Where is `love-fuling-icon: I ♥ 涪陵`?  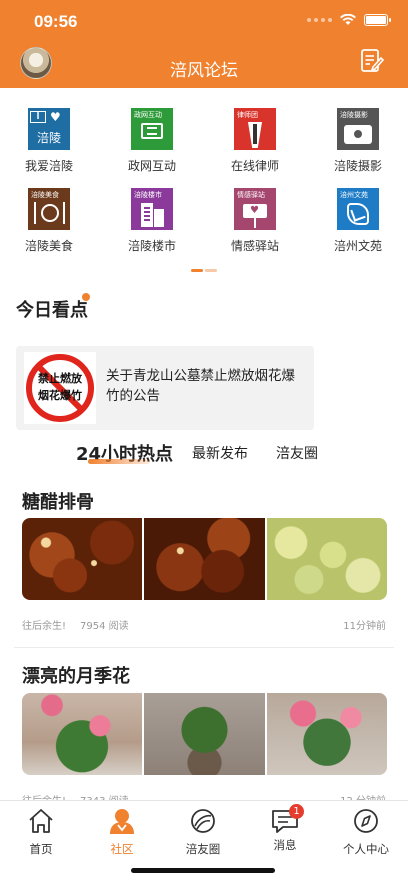
love-fuling-icon: I ♥ 涪陵 is located at coordinates (49, 129).